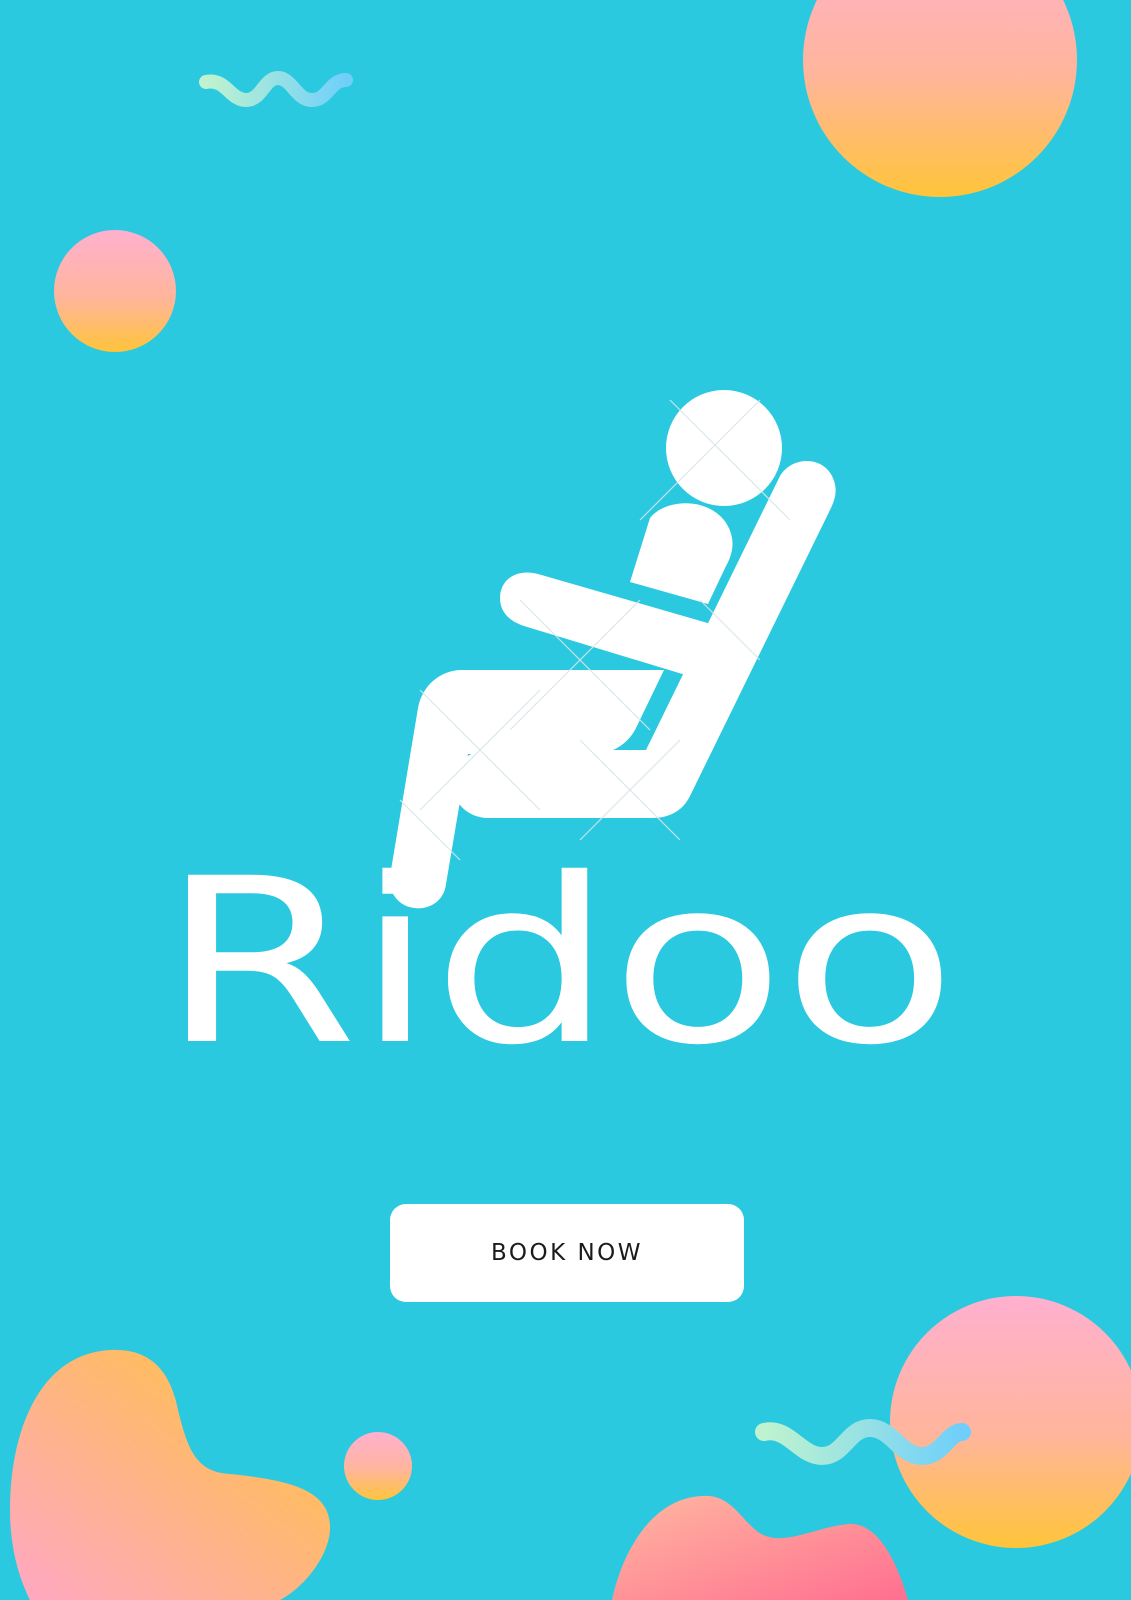 This screenshot has height=1600, width=1131. Describe the element at coordinates (760, 1547) in the screenshot. I see `decorative-blob-bottom` at that location.